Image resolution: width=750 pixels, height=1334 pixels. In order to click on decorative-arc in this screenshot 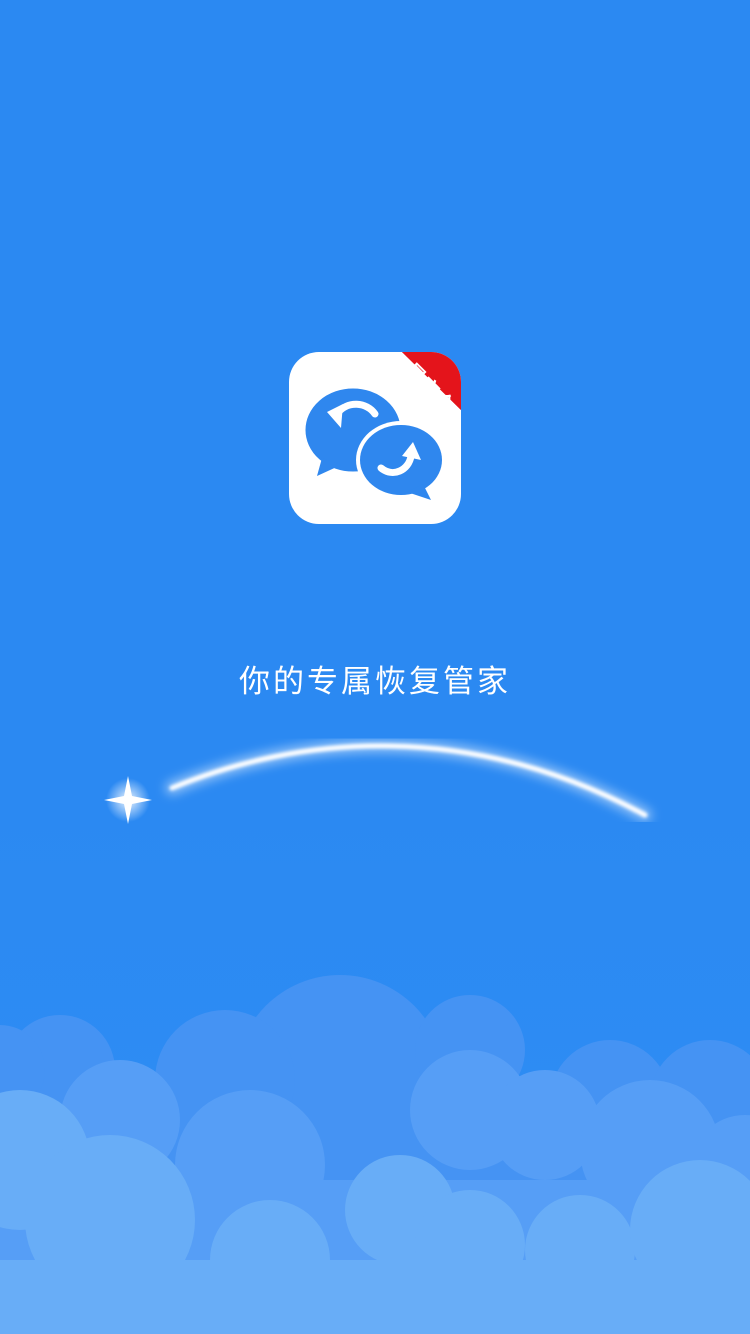, I will do `click(378, 781)`.